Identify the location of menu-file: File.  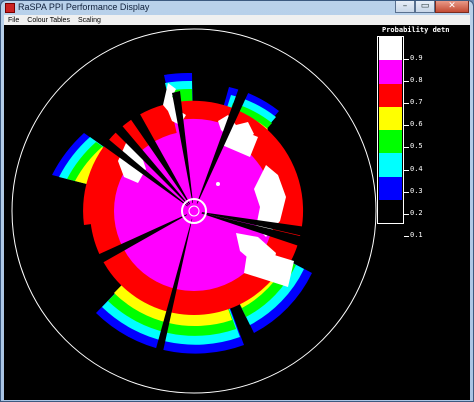
(13, 20).